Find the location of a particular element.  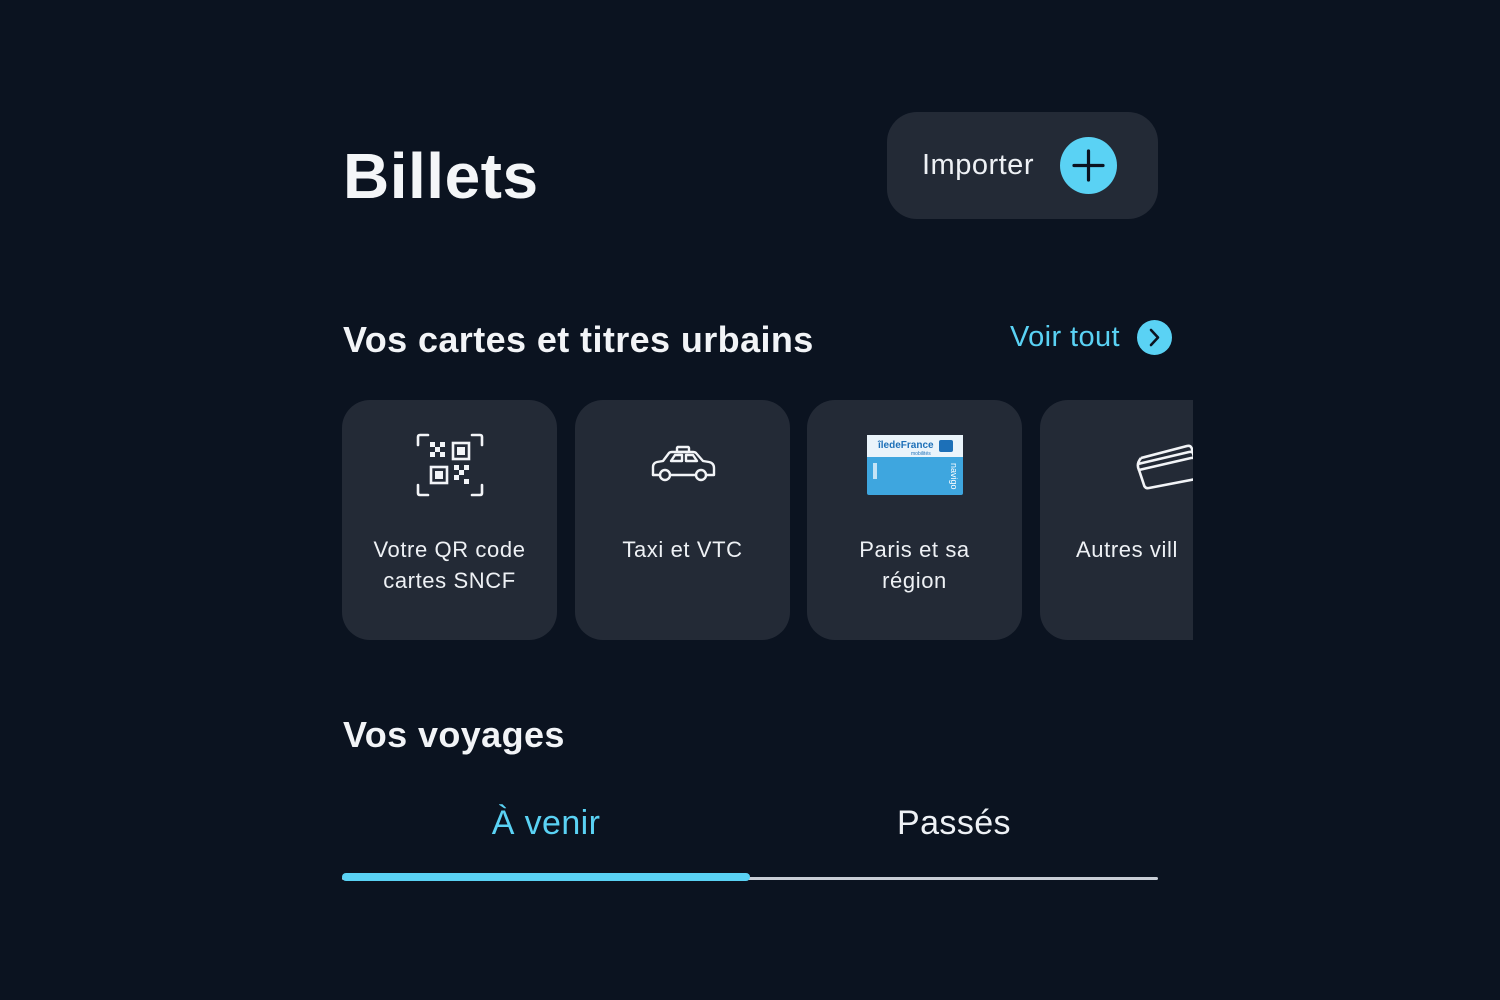

card-other-cities: Autres vill is located at coordinates (1116, 520).